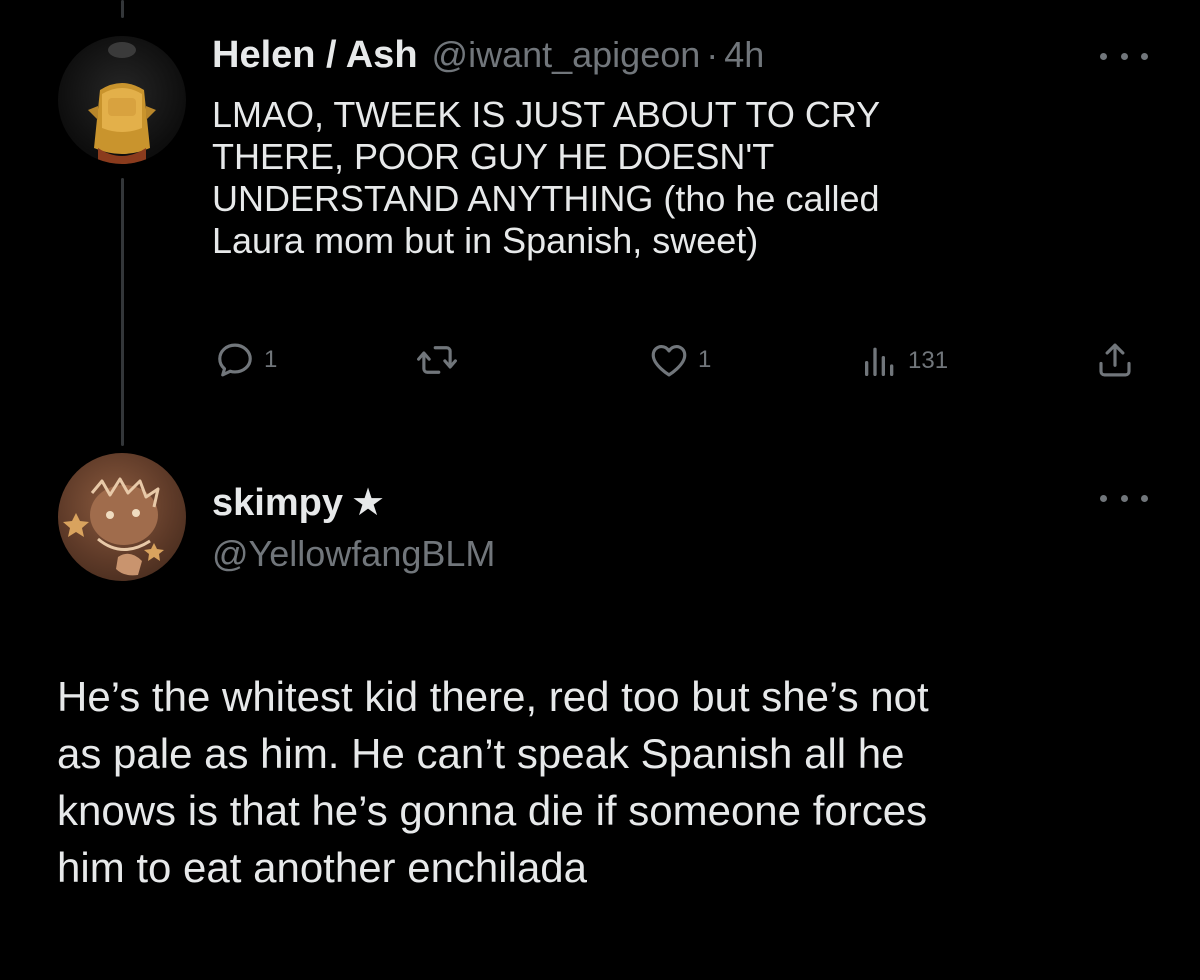  What do you see at coordinates (368, 503) in the screenshot?
I see `star-badge-icon: ★` at bounding box center [368, 503].